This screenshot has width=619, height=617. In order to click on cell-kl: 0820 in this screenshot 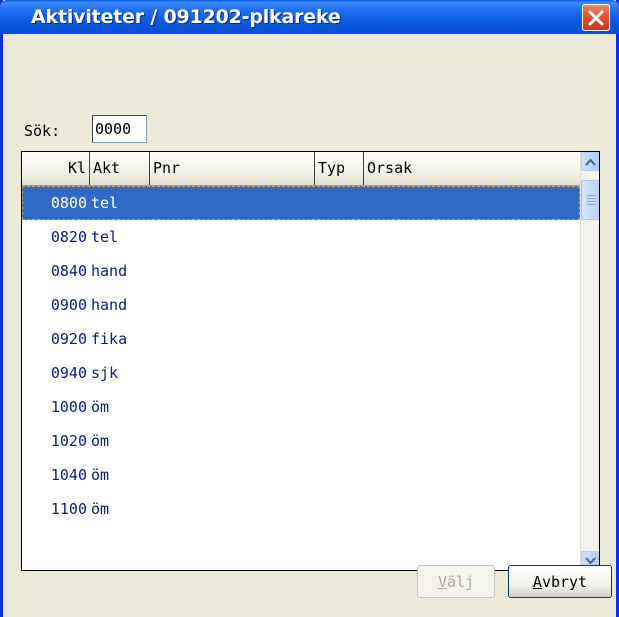, I will do `click(68, 237)`.